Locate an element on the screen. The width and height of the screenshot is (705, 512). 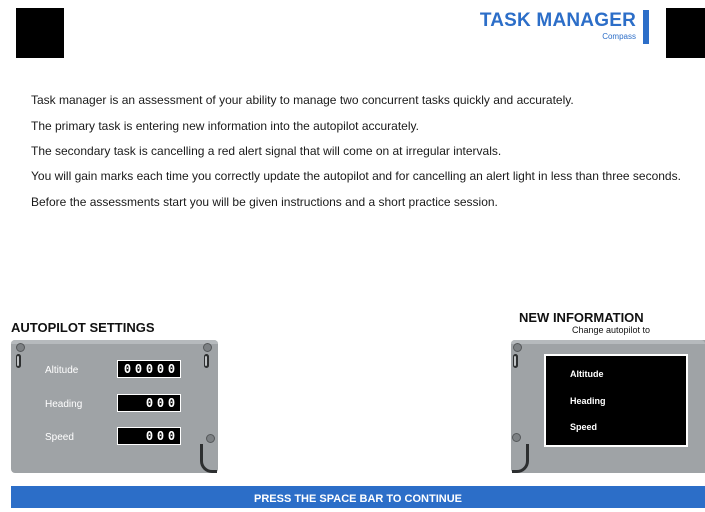
altitude-label: Altitude is located at coordinates (62, 370).